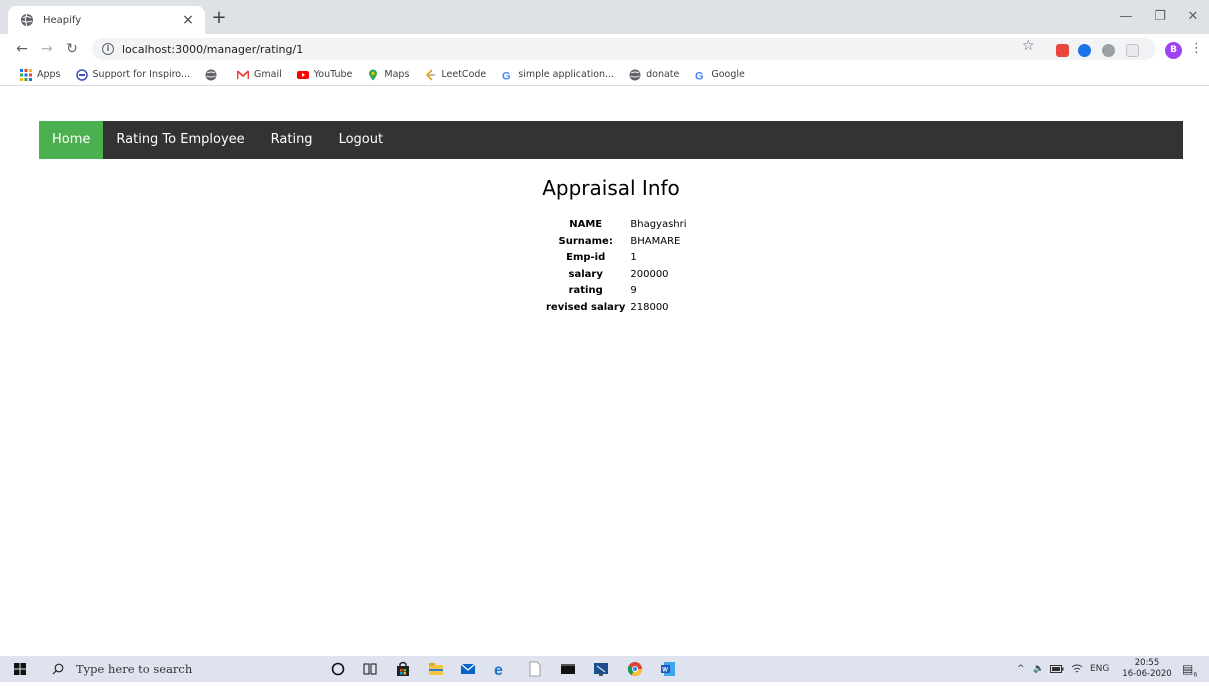  What do you see at coordinates (373, 74) in the screenshot?
I see `maps-icon` at bounding box center [373, 74].